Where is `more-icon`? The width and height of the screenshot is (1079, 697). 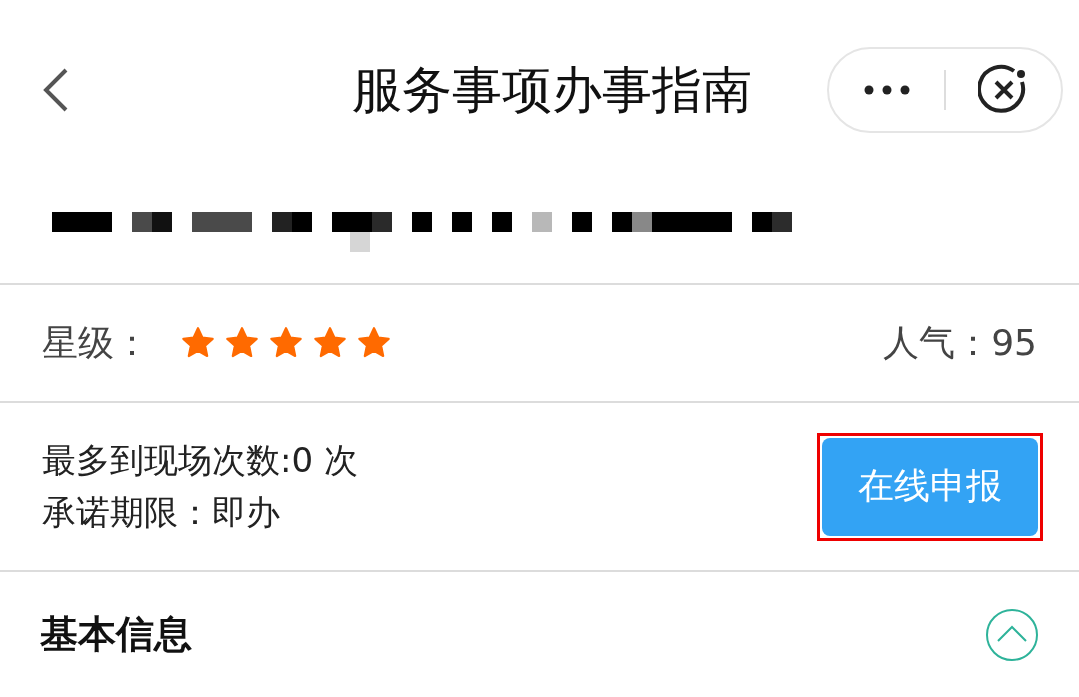 more-icon is located at coordinates (886, 90).